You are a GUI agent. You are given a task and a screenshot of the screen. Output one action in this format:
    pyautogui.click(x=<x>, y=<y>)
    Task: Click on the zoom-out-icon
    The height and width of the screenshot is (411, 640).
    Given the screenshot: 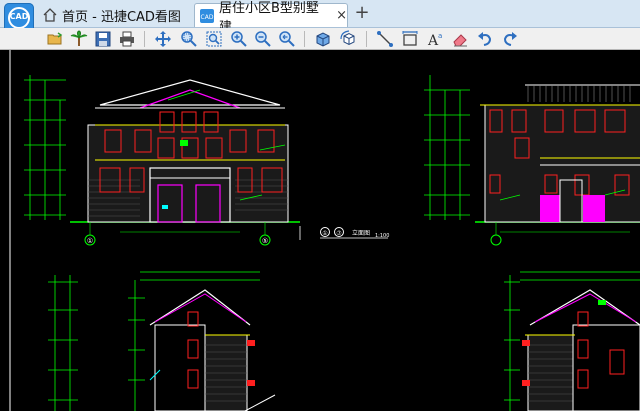 What is the action you would take?
    pyautogui.click(x=263, y=39)
    